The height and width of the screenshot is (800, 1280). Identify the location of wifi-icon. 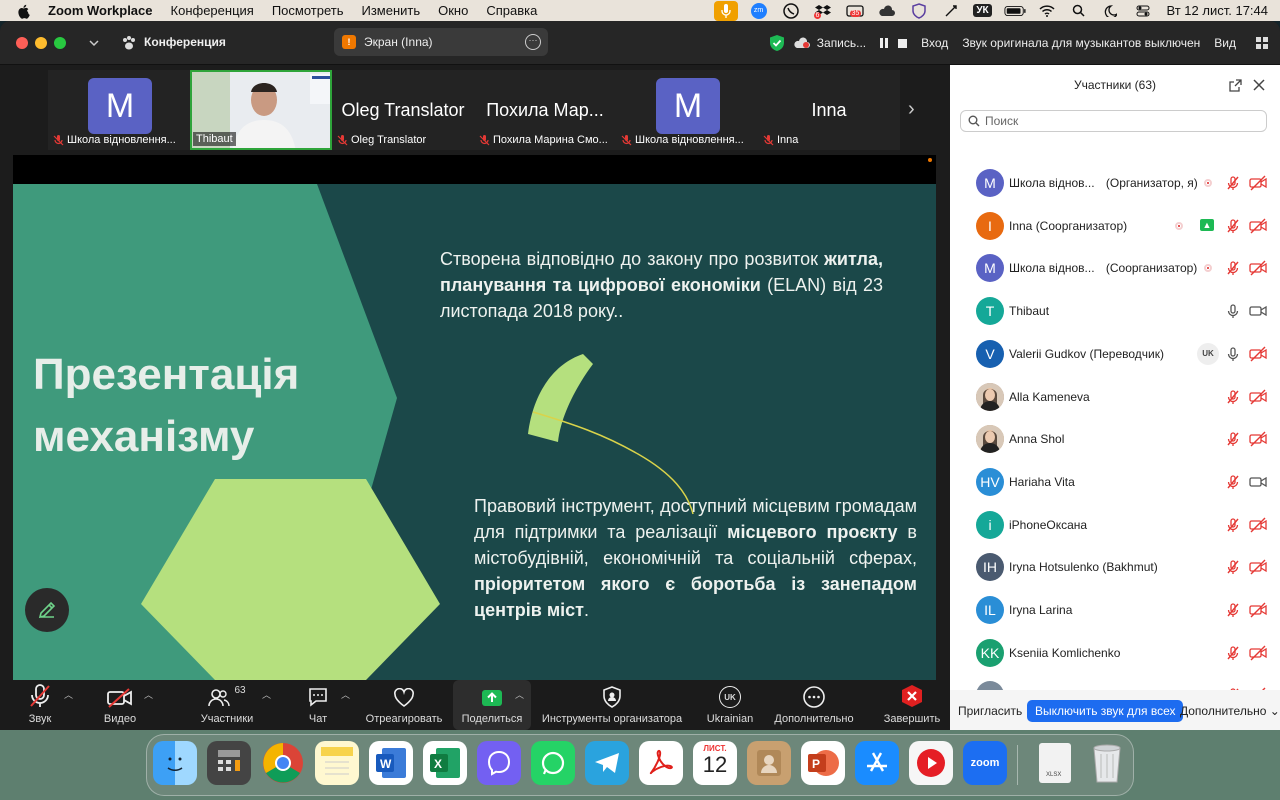
(1047, 11).